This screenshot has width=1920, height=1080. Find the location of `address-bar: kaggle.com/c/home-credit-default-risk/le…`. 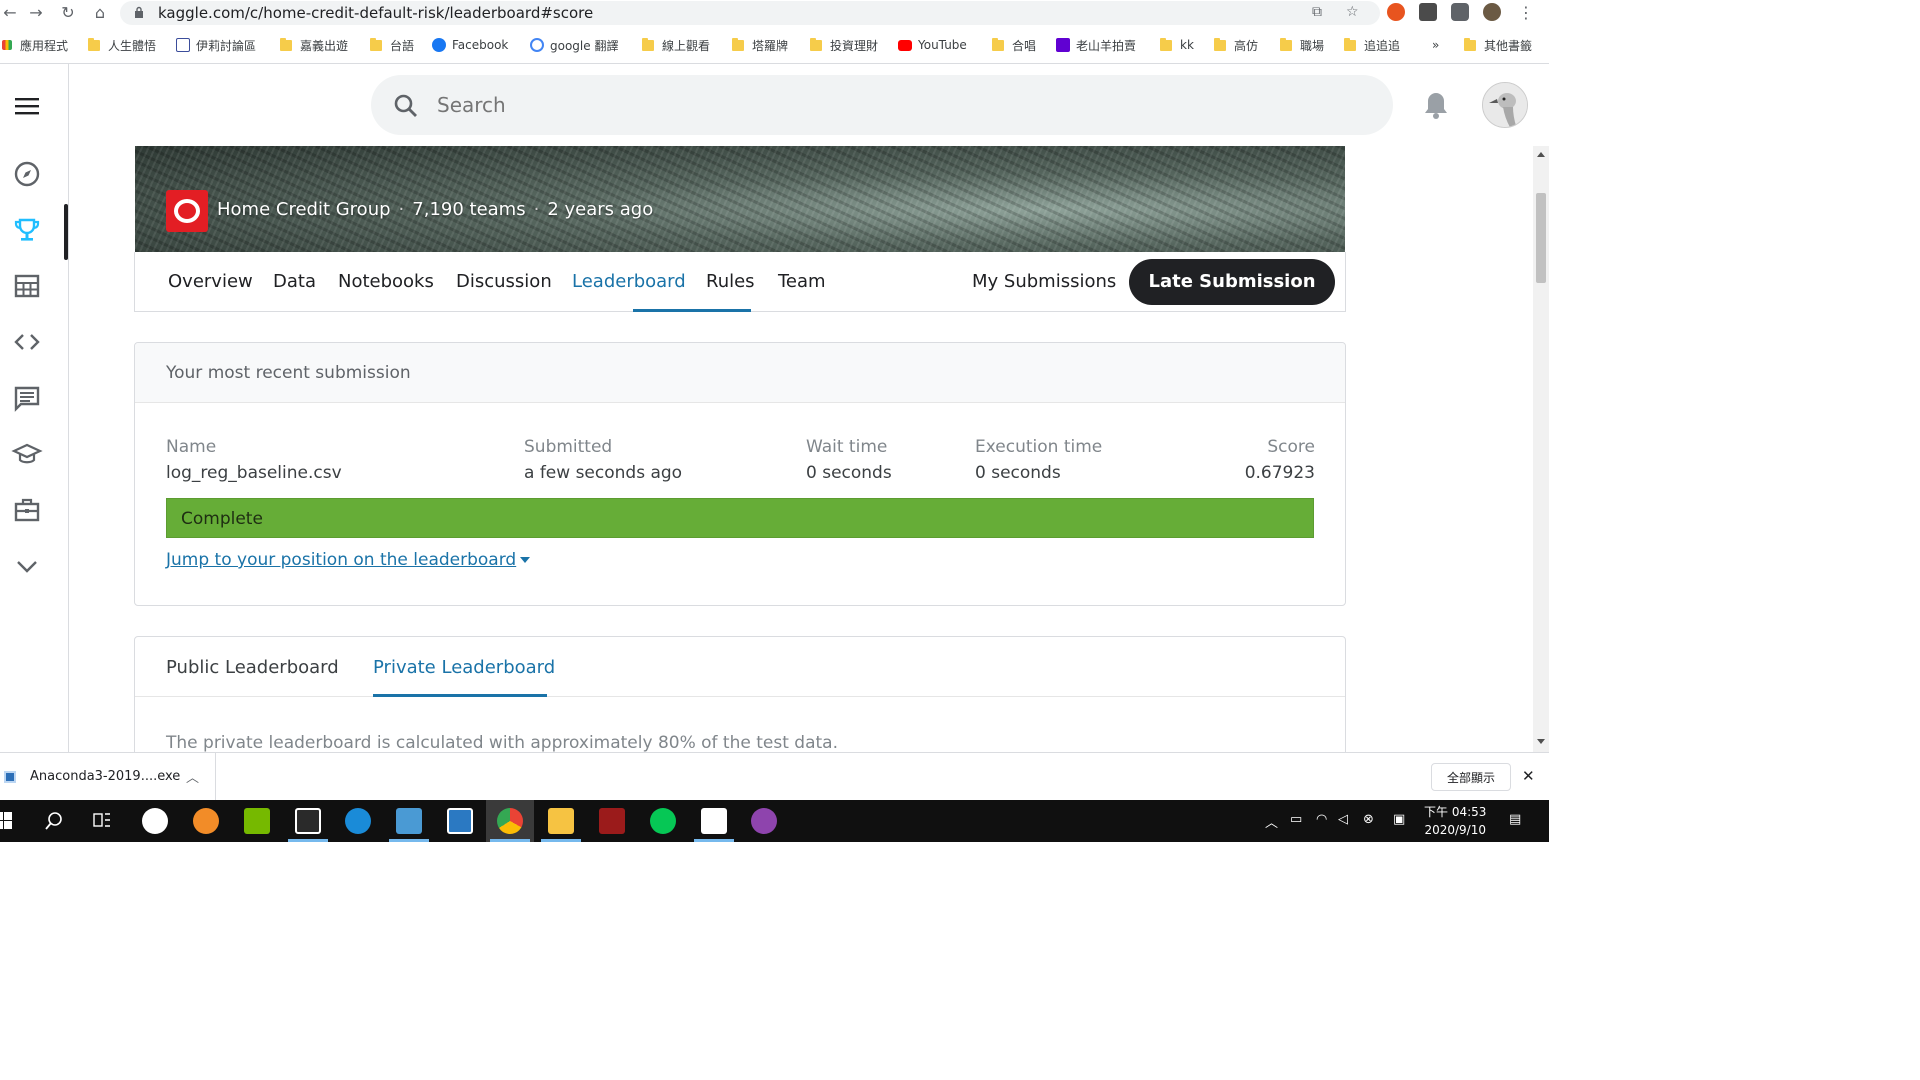

address-bar: kaggle.com/c/home-credit-default-risk/le… is located at coordinates (750, 13).